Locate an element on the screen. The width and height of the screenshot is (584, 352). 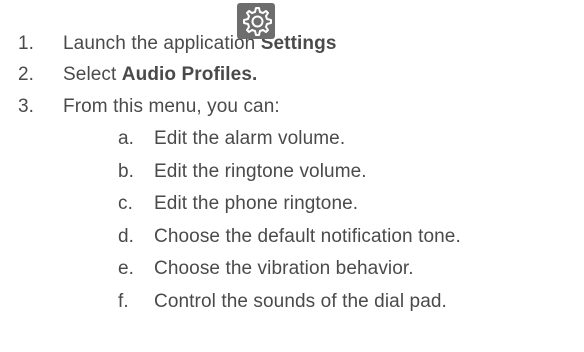
step-1-number: 1. is located at coordinates (26, 43).